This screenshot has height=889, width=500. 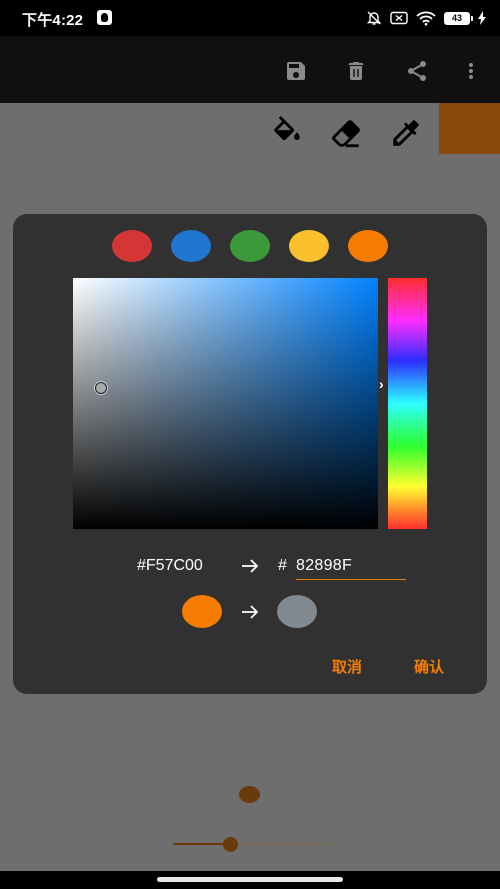 What do you see at coordinates (374, 18) in the screenshot?
I see `bell-off-icon` at bounding box center [374, 18].